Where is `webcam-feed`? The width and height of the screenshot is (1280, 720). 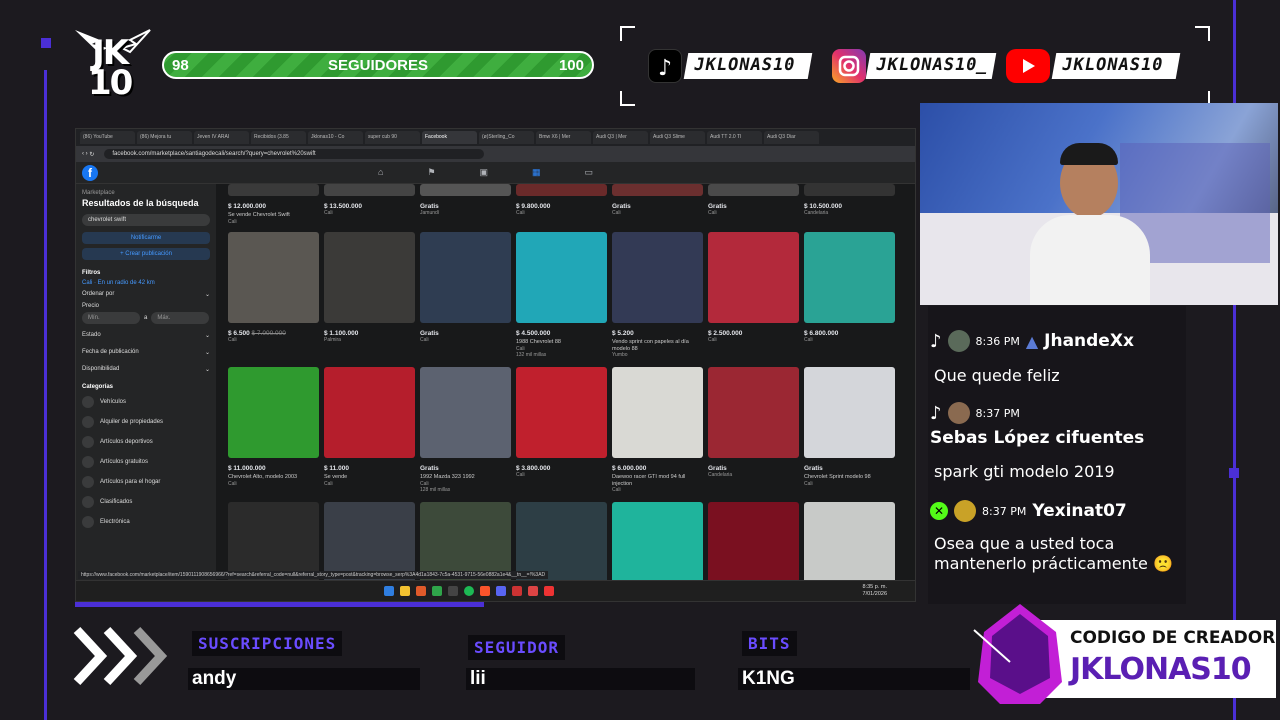 webcam-feed is located at coordinates (1099, 204).